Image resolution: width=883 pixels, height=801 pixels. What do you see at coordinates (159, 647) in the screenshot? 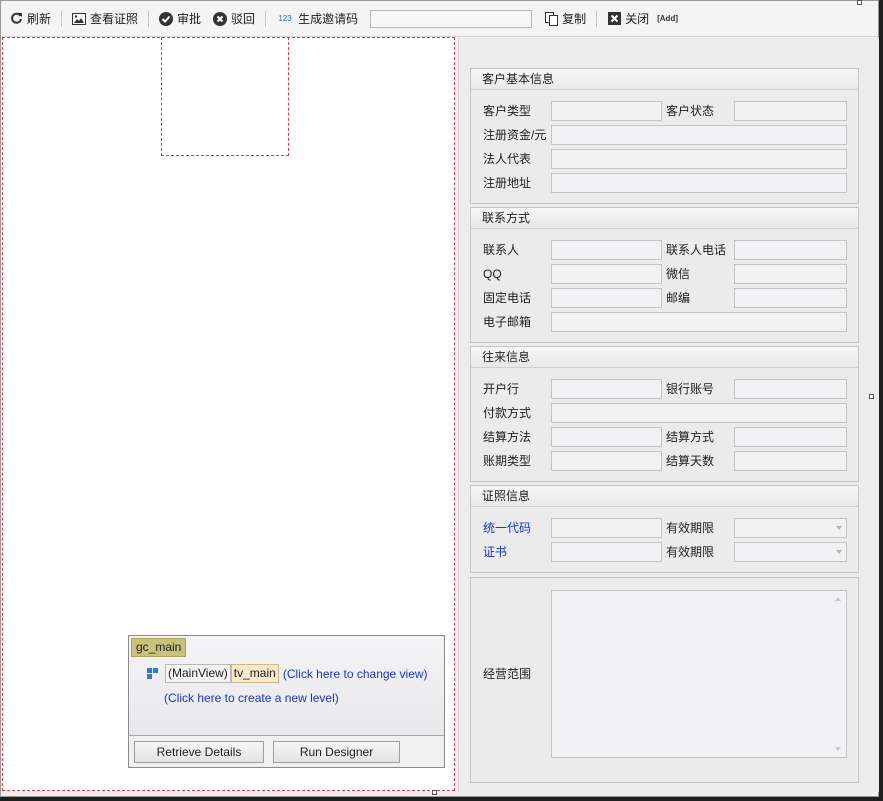
I see `grid-name-tag: gc_main` at bounding box center [159, 647].